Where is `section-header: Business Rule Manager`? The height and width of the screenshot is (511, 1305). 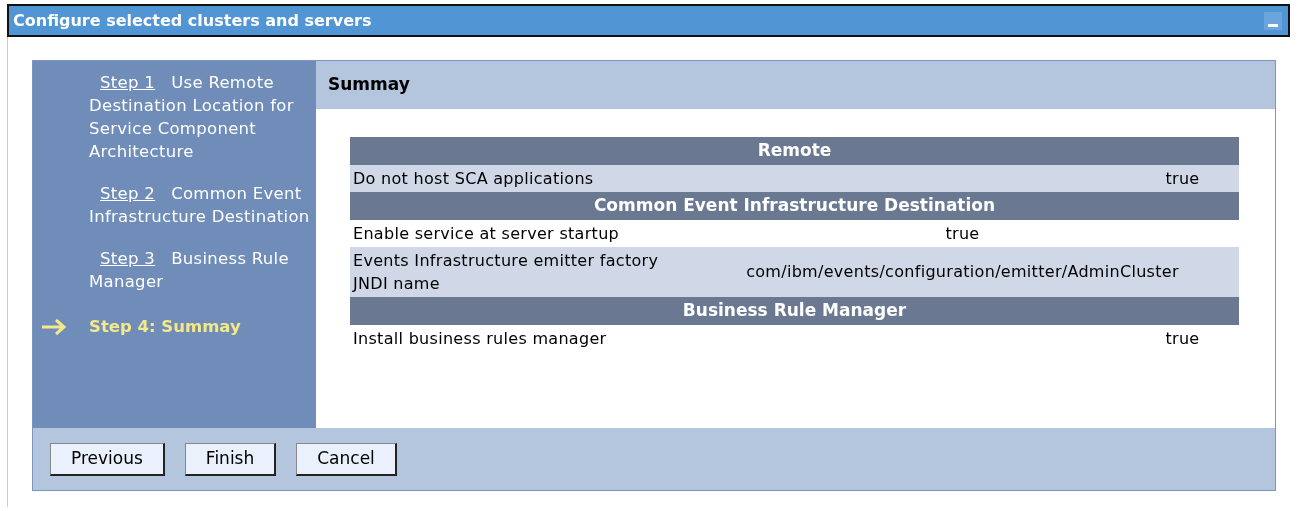
section-header: Business Rule Manager is located at coordinates (794, 311).